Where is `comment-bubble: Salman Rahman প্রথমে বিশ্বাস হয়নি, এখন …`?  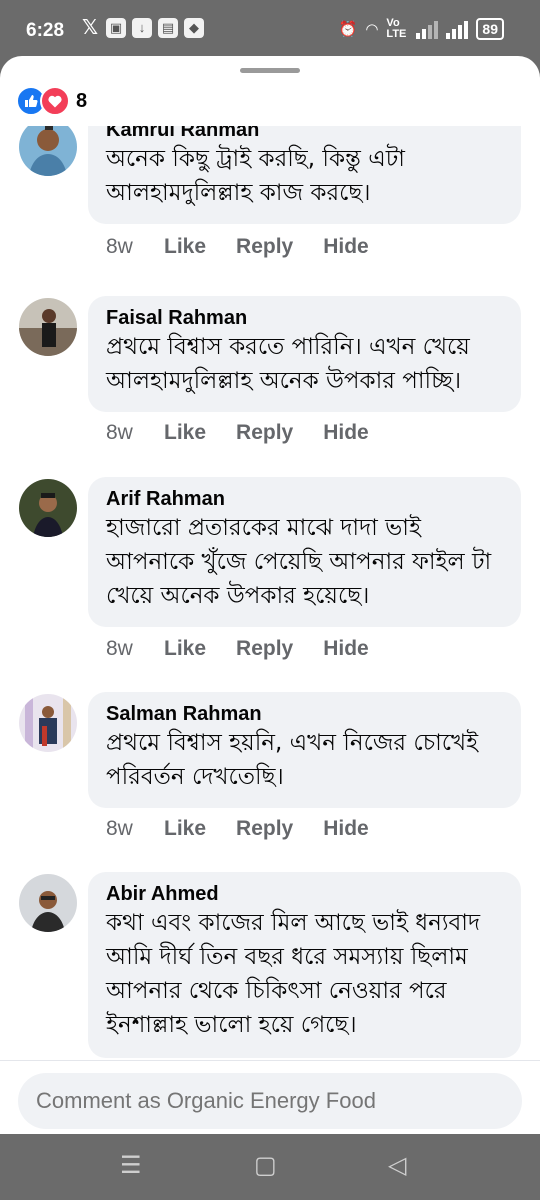
comment-bubble: Salman Rahman প্রথমে বিশ্বাস হয়নি, এখন … is located at coordinates (304, 750).